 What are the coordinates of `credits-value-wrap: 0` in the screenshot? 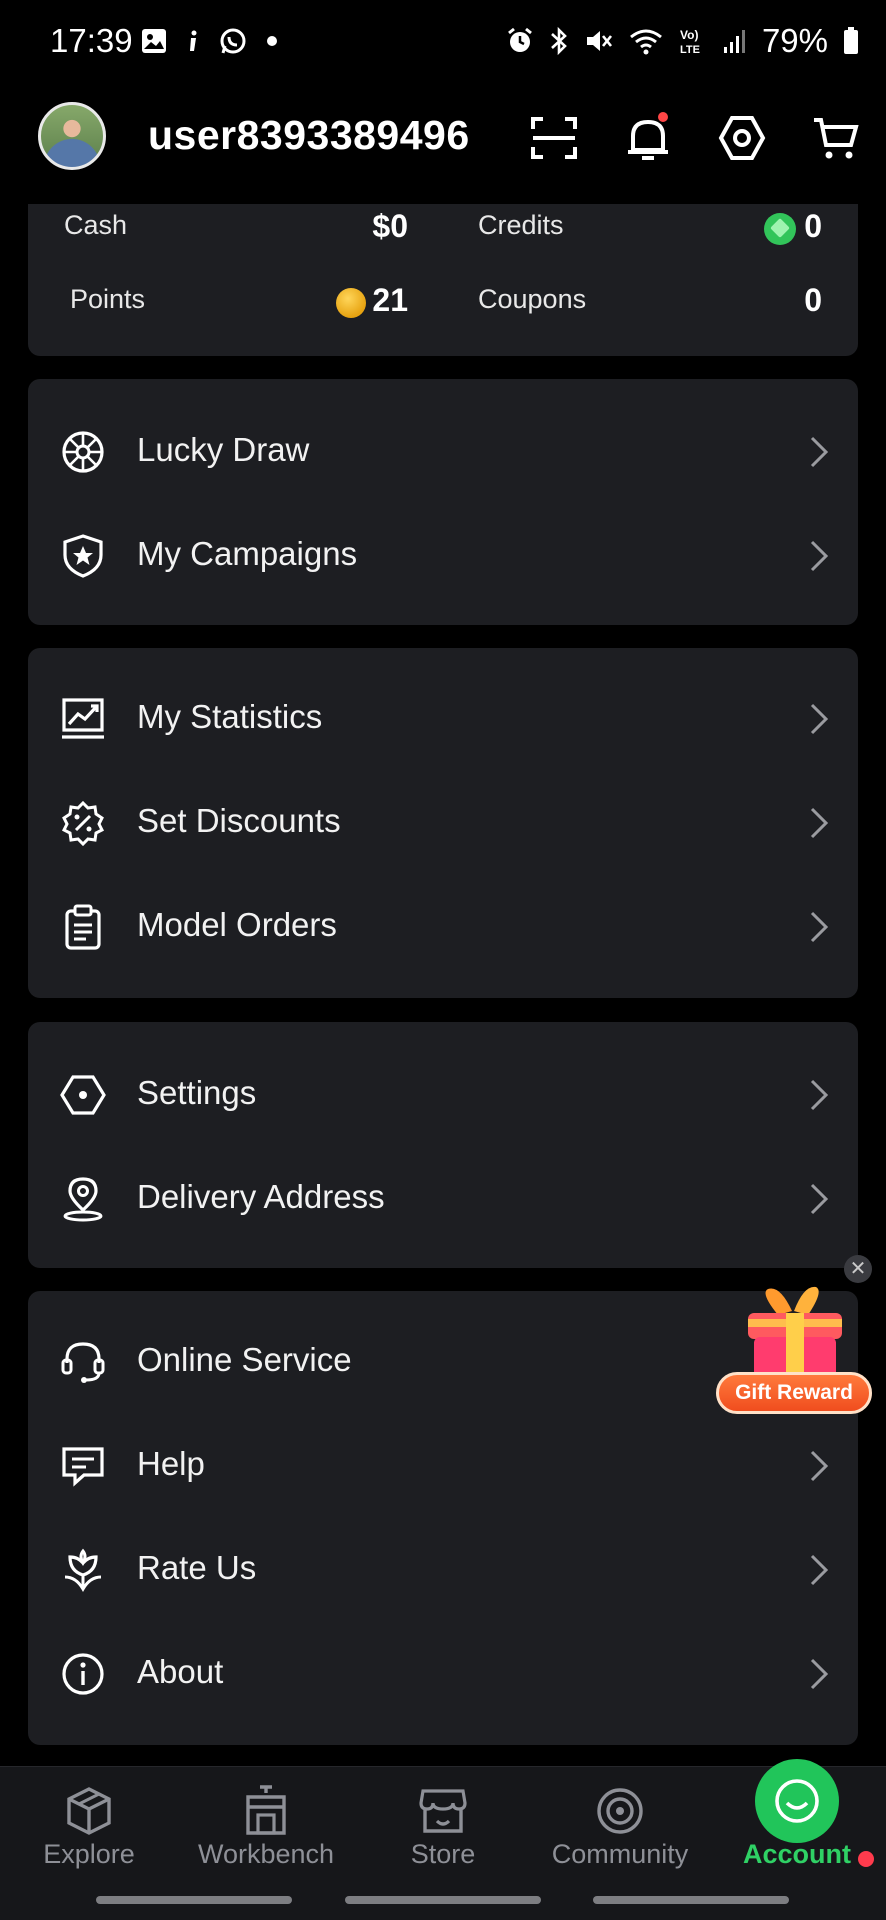 It's located at (765, 226).